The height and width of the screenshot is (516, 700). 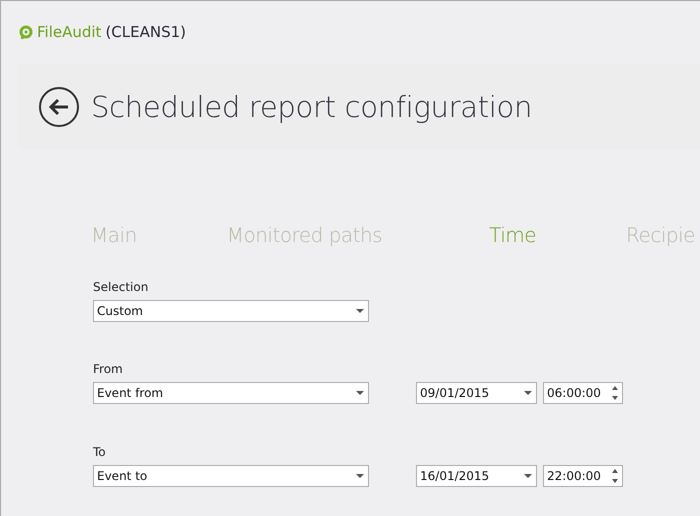 I want to click on back-button, so click(x=59, y=107).